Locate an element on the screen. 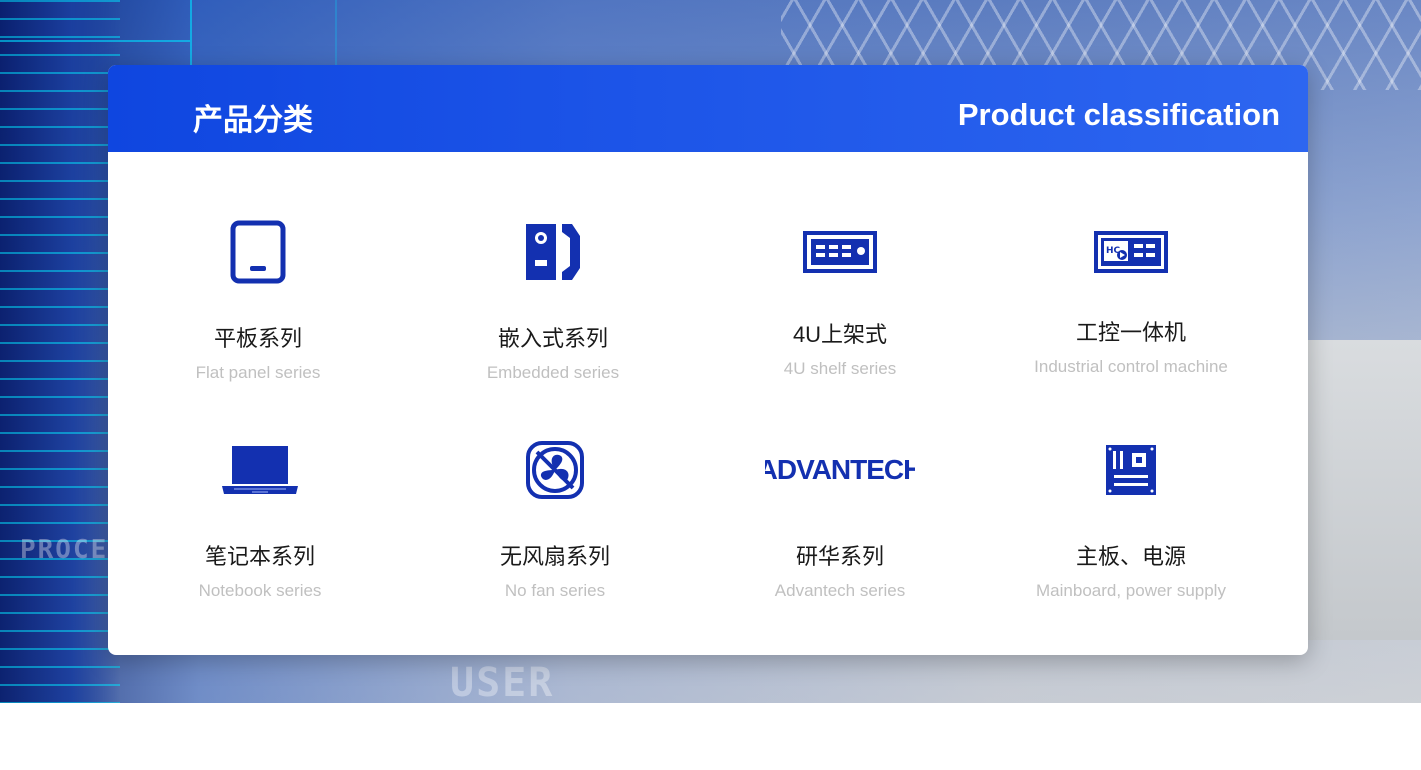  category-advantech: ADVANTECH 研华系列 Advantech series is located at coordinates (840, 518).